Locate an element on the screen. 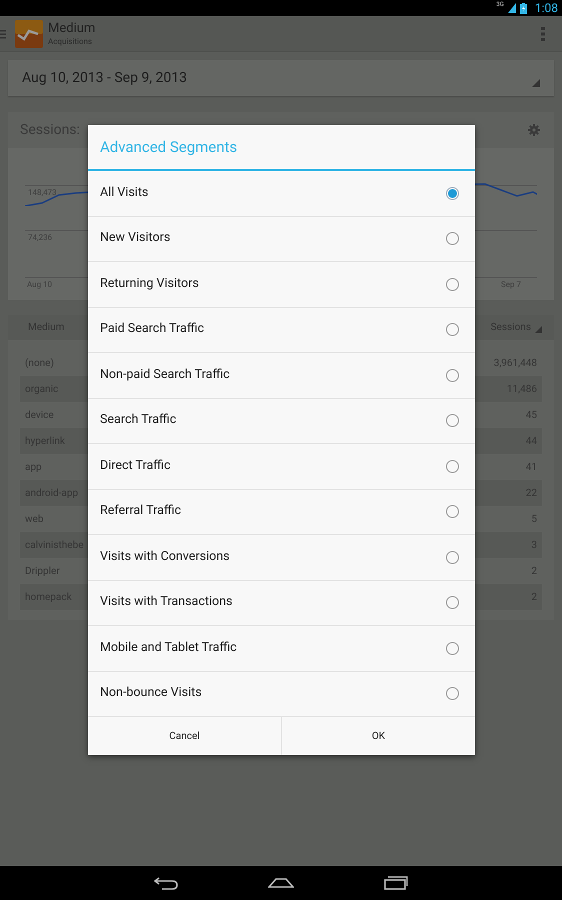  dialog-button: Cancel is located at coordinates (184, 736).